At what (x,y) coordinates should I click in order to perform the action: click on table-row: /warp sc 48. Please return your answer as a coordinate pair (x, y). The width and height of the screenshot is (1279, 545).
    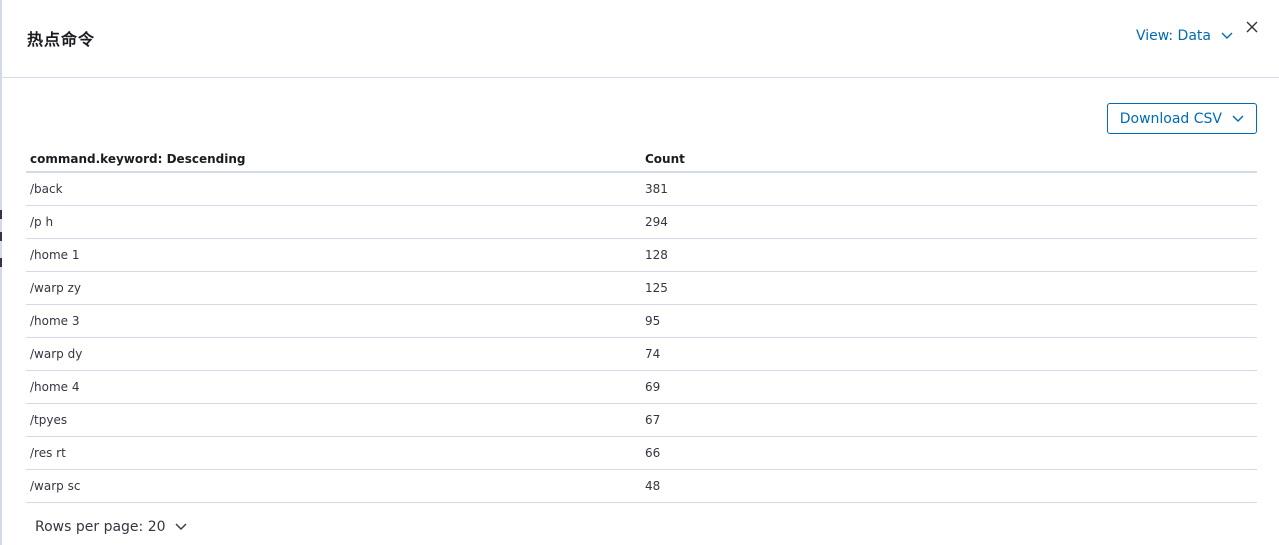
    Looking at the image, I should click on (641, 486).